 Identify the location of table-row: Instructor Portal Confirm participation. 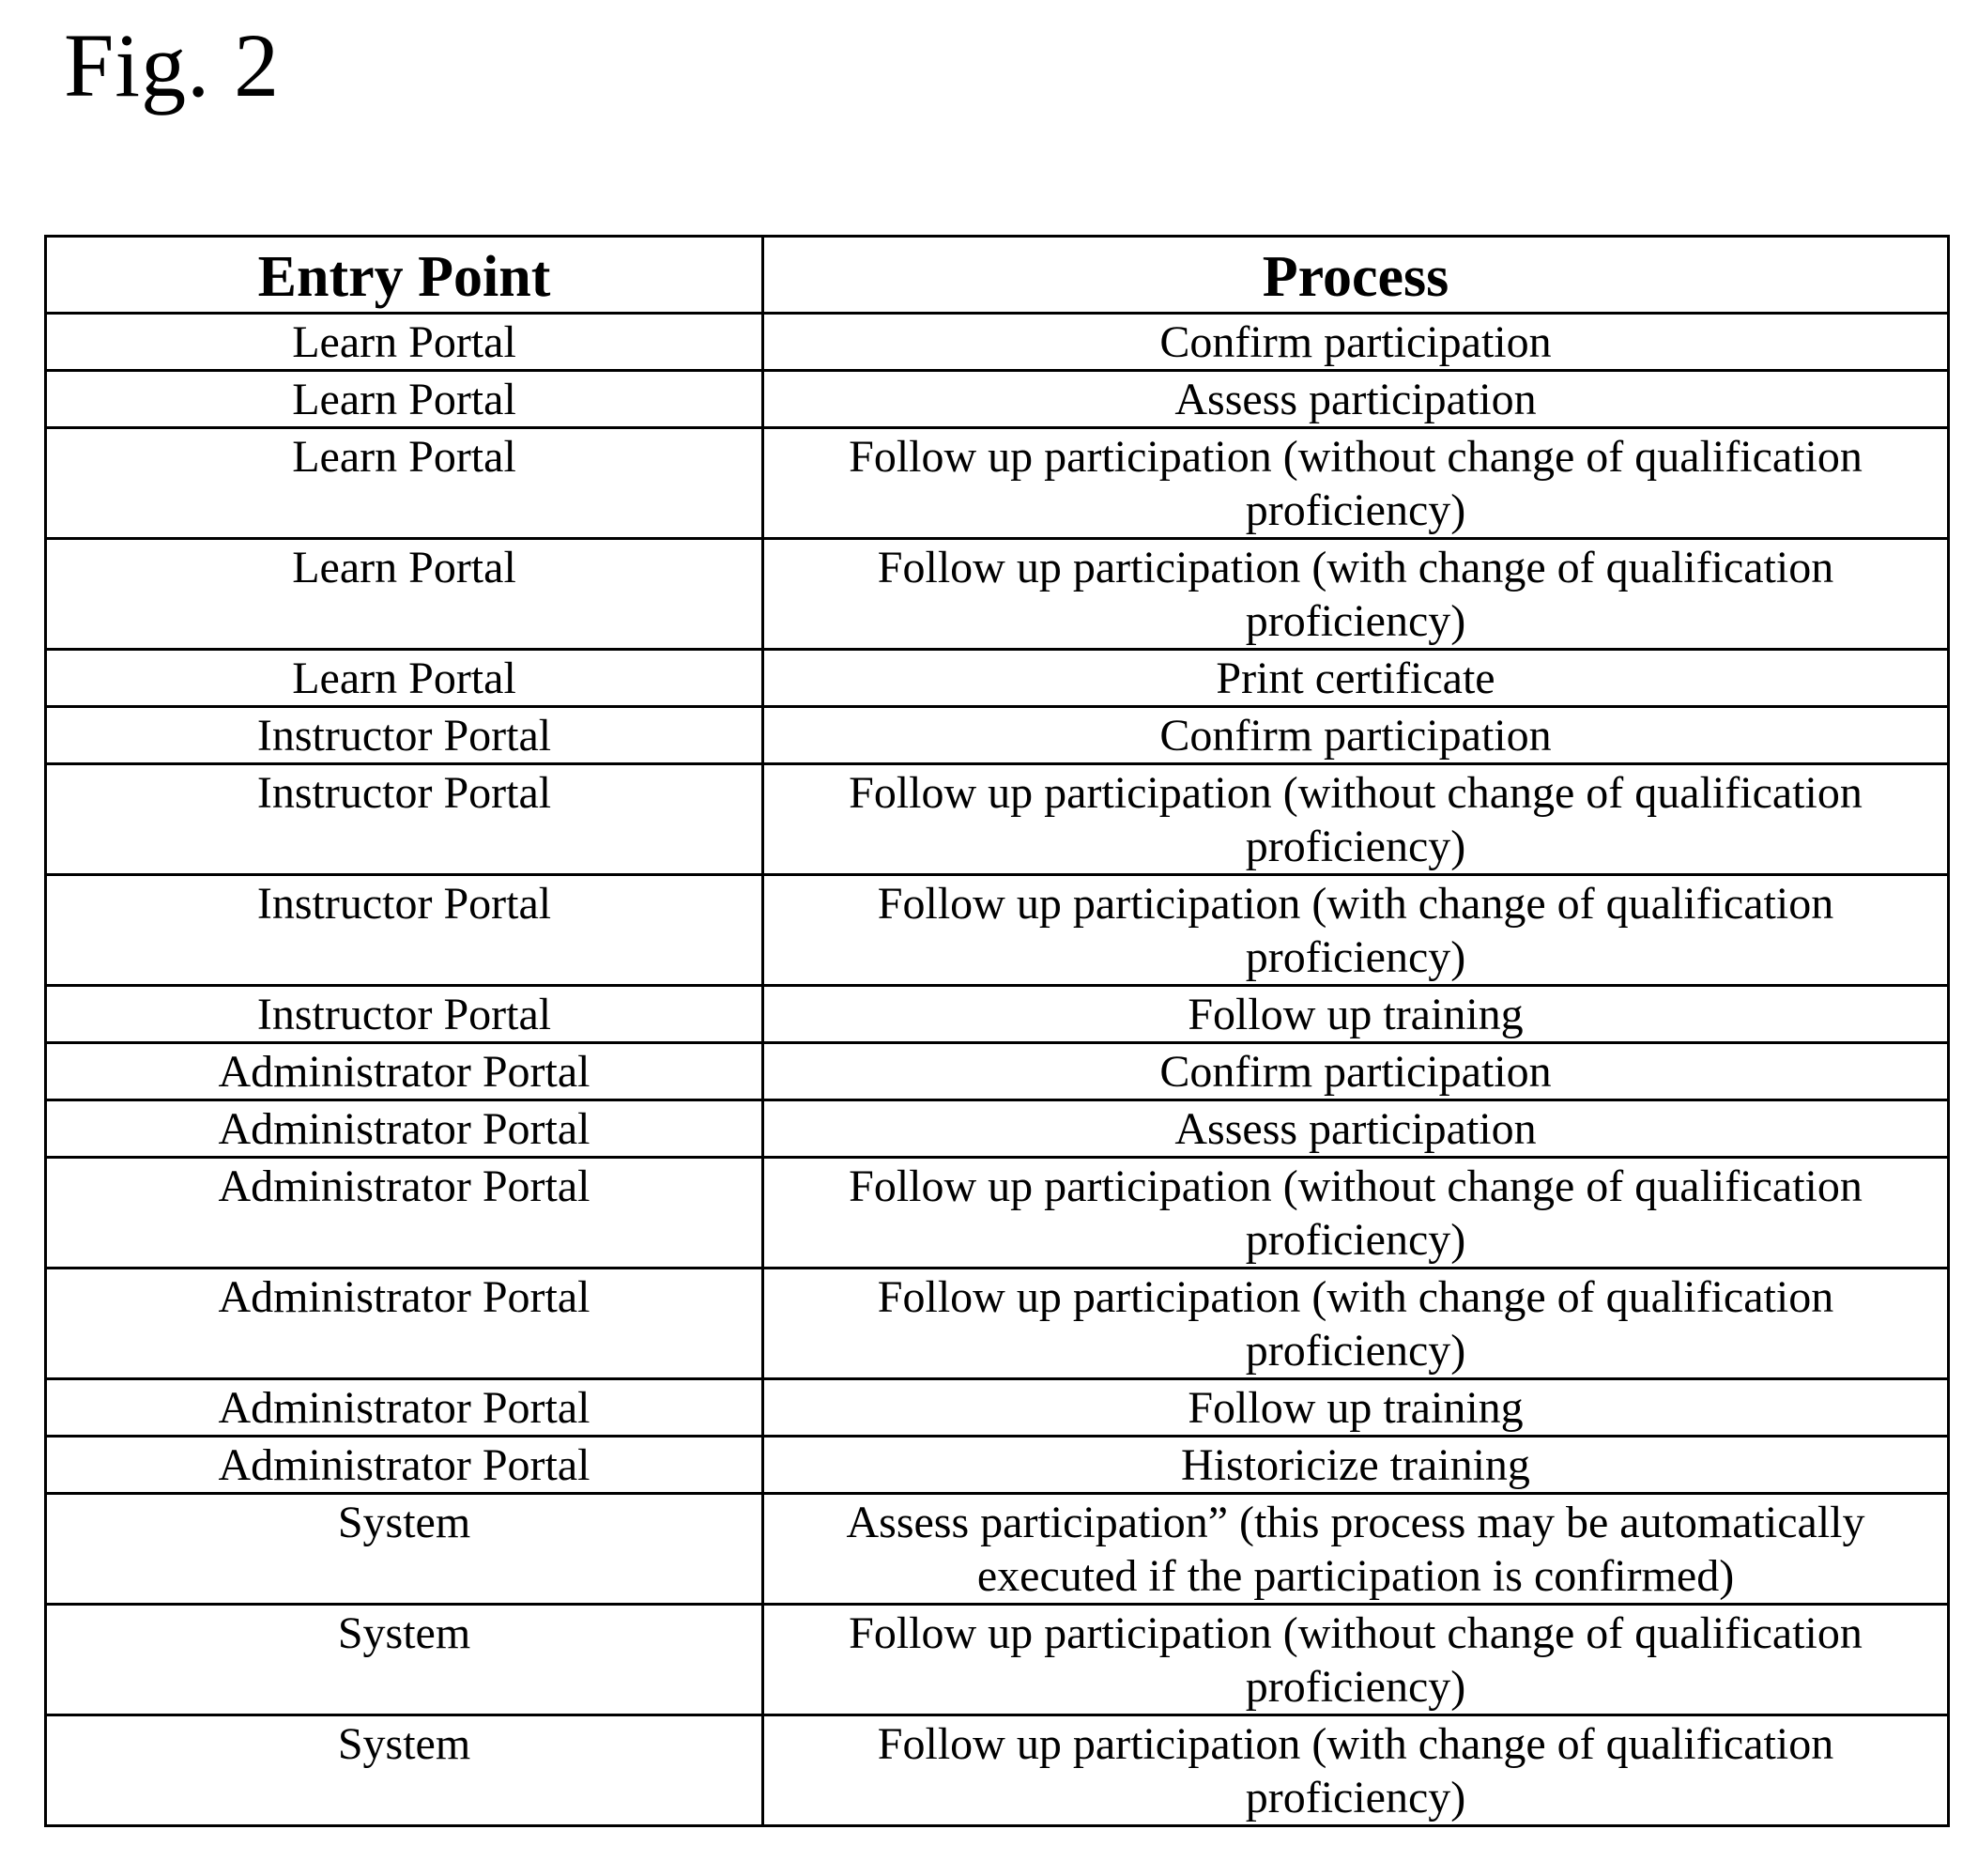
(997, 735).